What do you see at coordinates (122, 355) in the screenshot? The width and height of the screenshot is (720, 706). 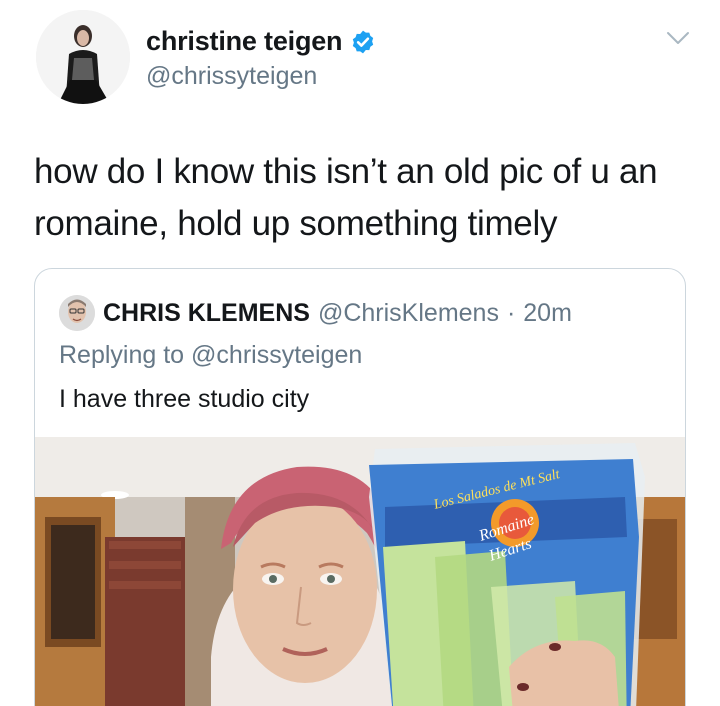 I see `replying-to-label: Replying to` at bounding box center [122, 355].